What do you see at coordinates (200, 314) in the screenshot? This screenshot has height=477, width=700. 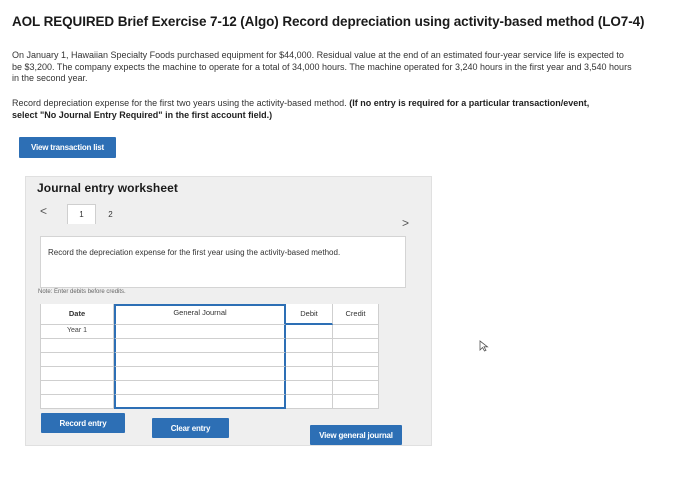 I see `account-column-header: General Journal` at bounding box center [200, 314].